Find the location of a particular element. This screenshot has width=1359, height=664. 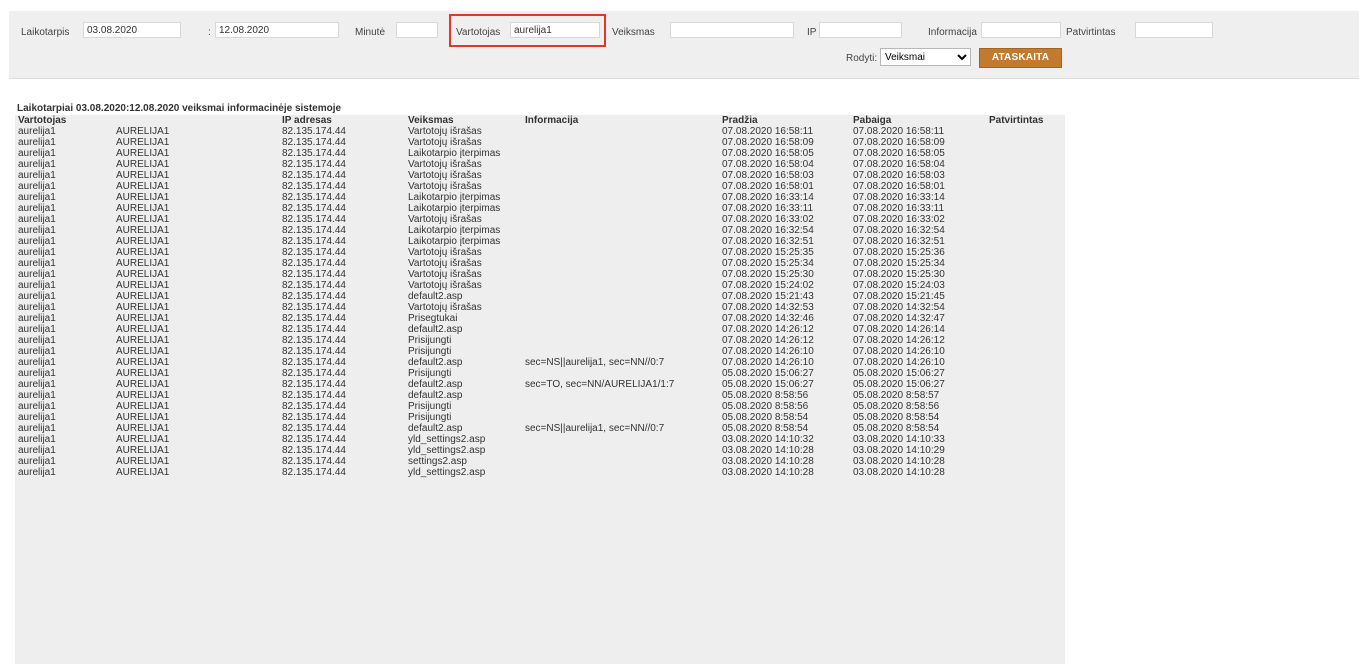

cell-start: 07.08.2020 16:58:05 is located at coordinates (768, 153).